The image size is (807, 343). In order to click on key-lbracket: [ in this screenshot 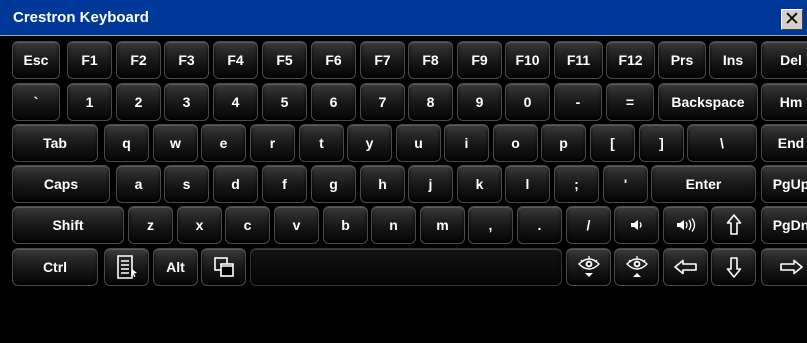, I will do `click(612, 143)`.